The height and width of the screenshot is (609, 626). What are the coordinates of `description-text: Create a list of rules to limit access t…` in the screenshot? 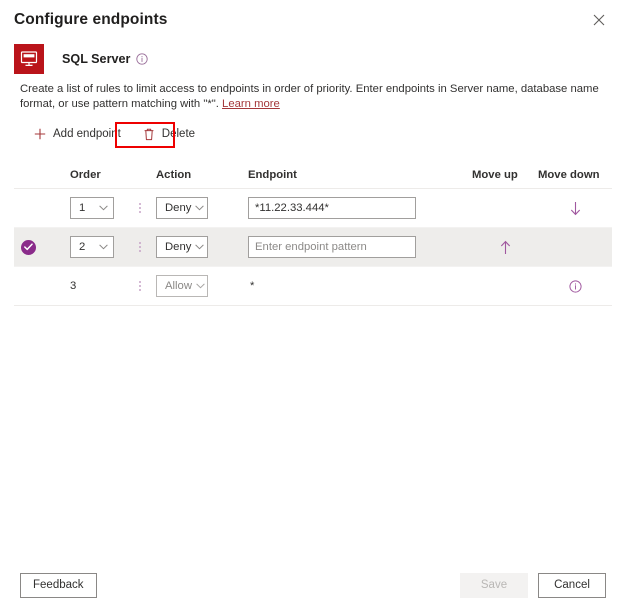 It's located at (313, 97).